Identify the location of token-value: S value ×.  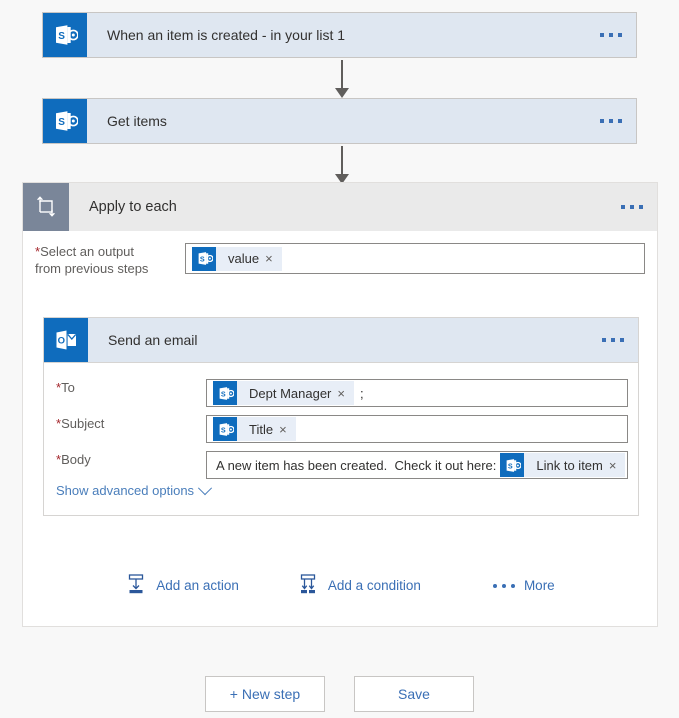
(237, 258).